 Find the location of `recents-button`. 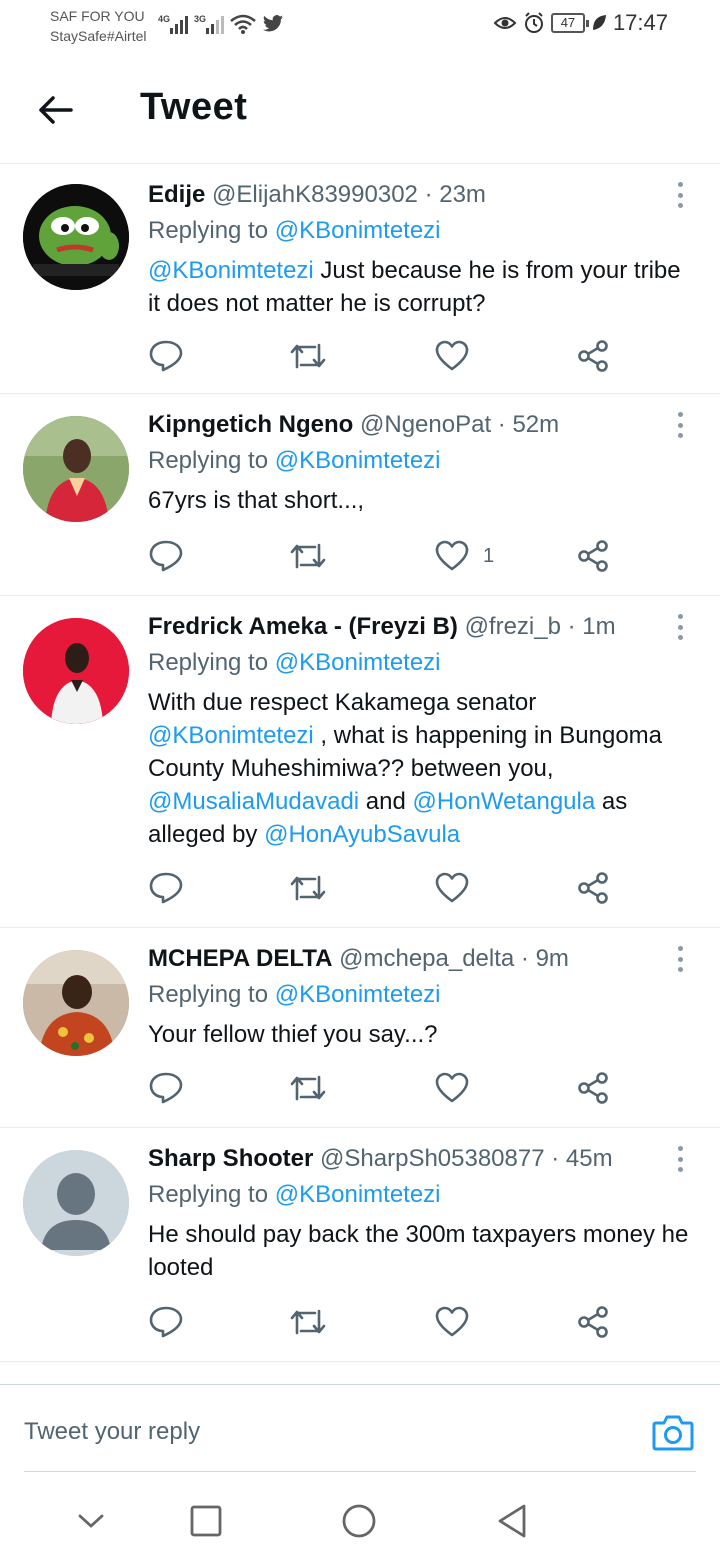

recents-button is located at coordinates (206, 1521).